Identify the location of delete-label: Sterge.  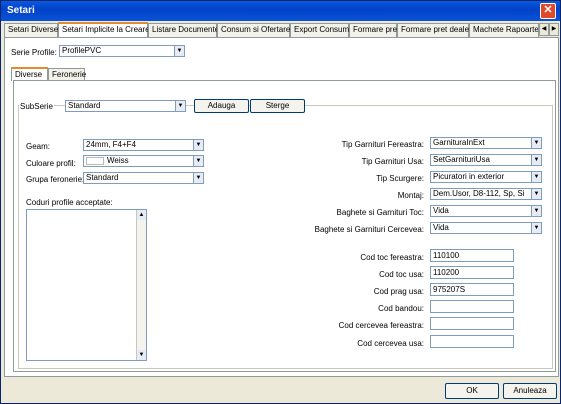
(277, 105).